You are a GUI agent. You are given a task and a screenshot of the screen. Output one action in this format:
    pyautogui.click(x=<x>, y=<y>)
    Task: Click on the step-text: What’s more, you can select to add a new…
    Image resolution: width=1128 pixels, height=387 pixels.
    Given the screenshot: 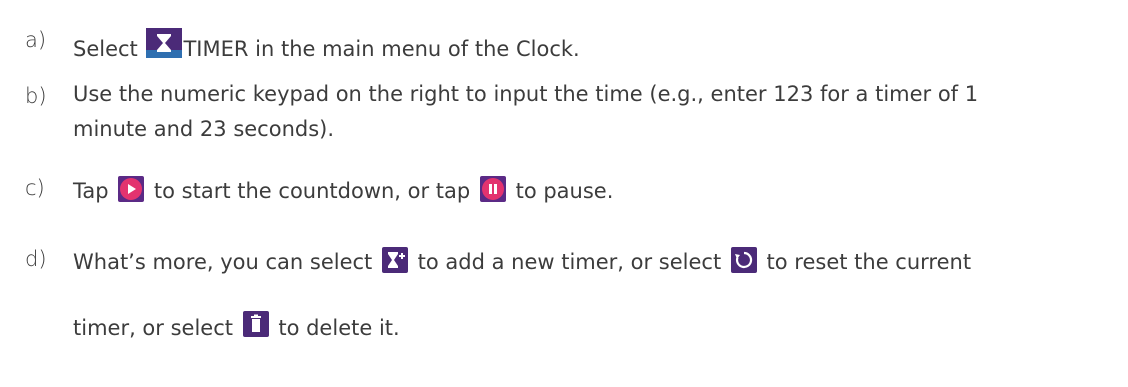 What is the action you would take?
    pyautogui.click(x=522, y=260)
    